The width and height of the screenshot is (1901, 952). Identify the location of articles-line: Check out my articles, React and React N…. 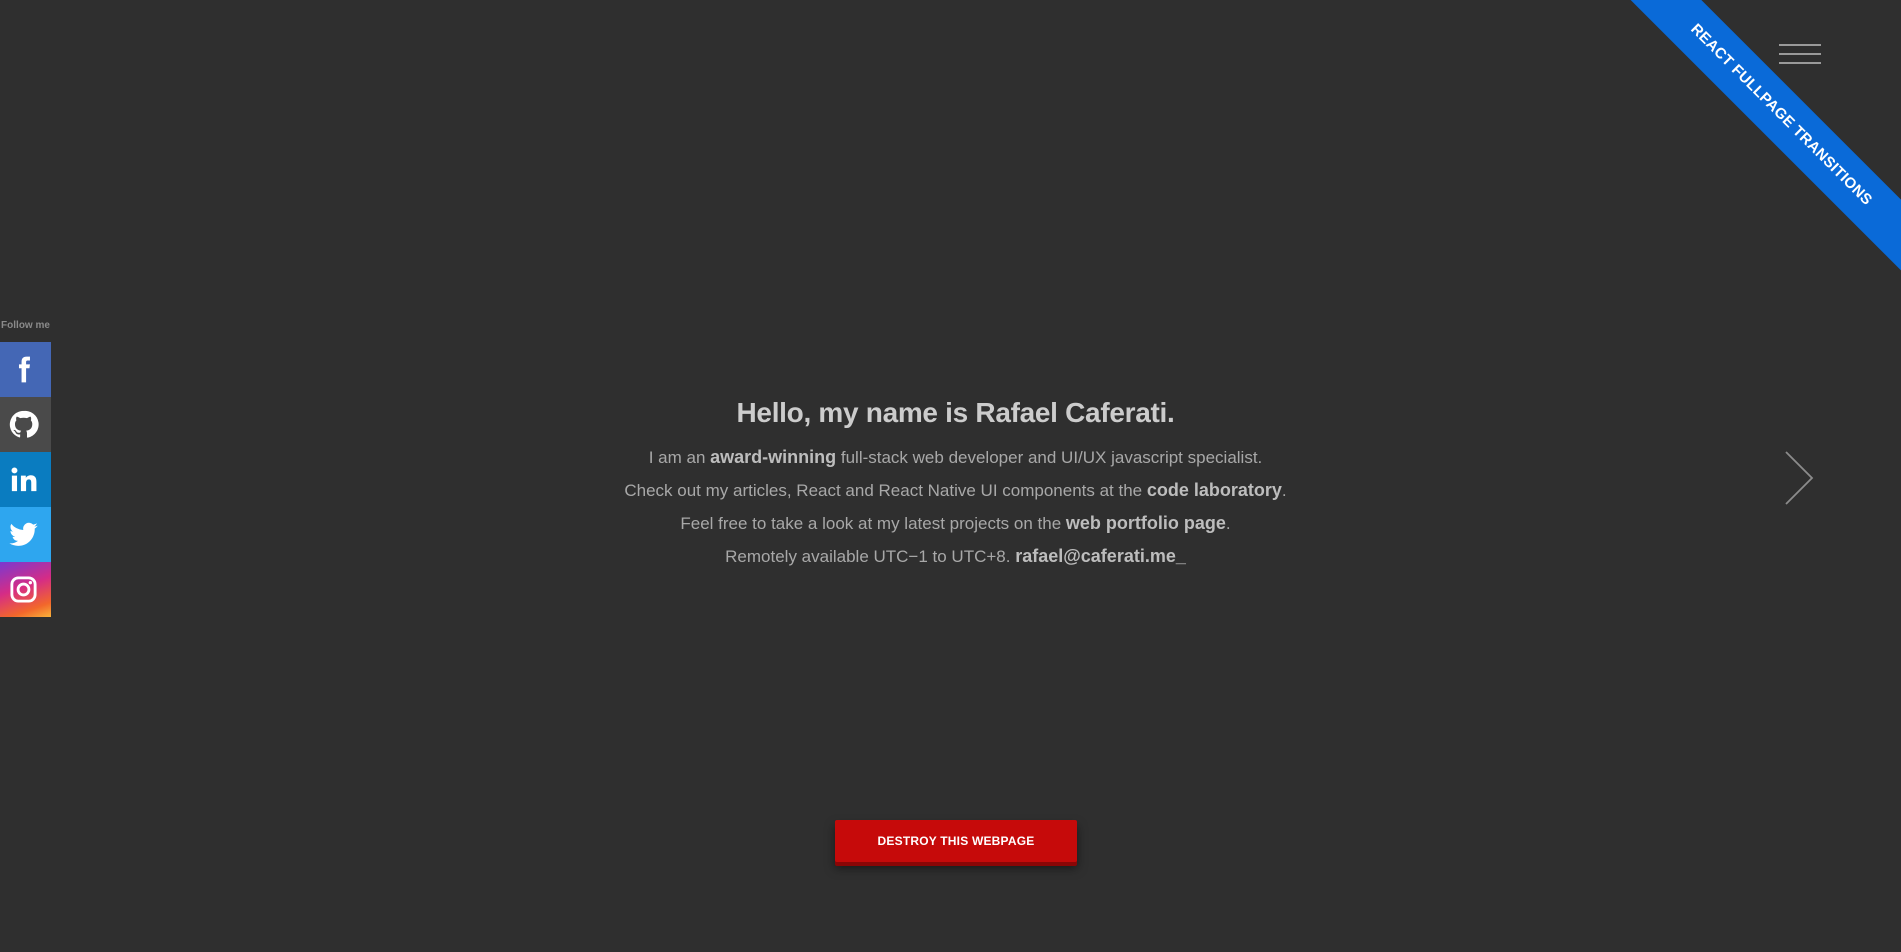
(950, 490).